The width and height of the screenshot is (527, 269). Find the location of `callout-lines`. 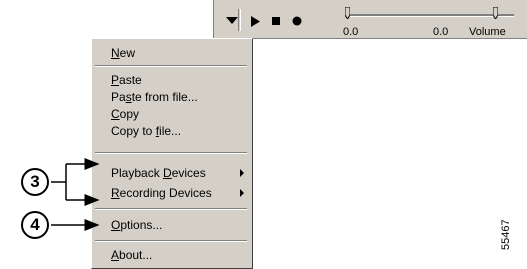

callout-lines is located at coordinates (75, 194).